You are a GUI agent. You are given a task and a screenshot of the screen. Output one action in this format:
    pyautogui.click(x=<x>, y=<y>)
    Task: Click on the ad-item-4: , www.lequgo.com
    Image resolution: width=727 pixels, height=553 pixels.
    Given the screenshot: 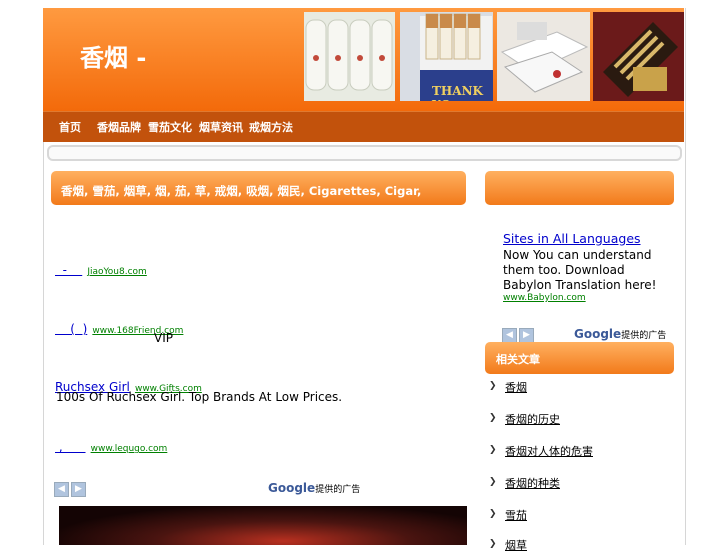 What is the action you would take?
    pyautogui.click(x=111, y=445)
    